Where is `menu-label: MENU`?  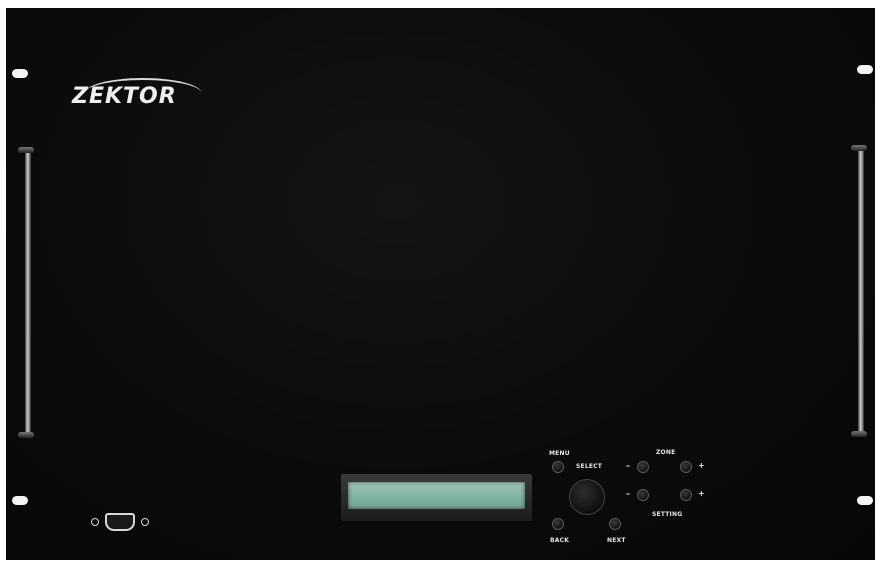 menu-label: MENU is located at coordinates (559, 453).